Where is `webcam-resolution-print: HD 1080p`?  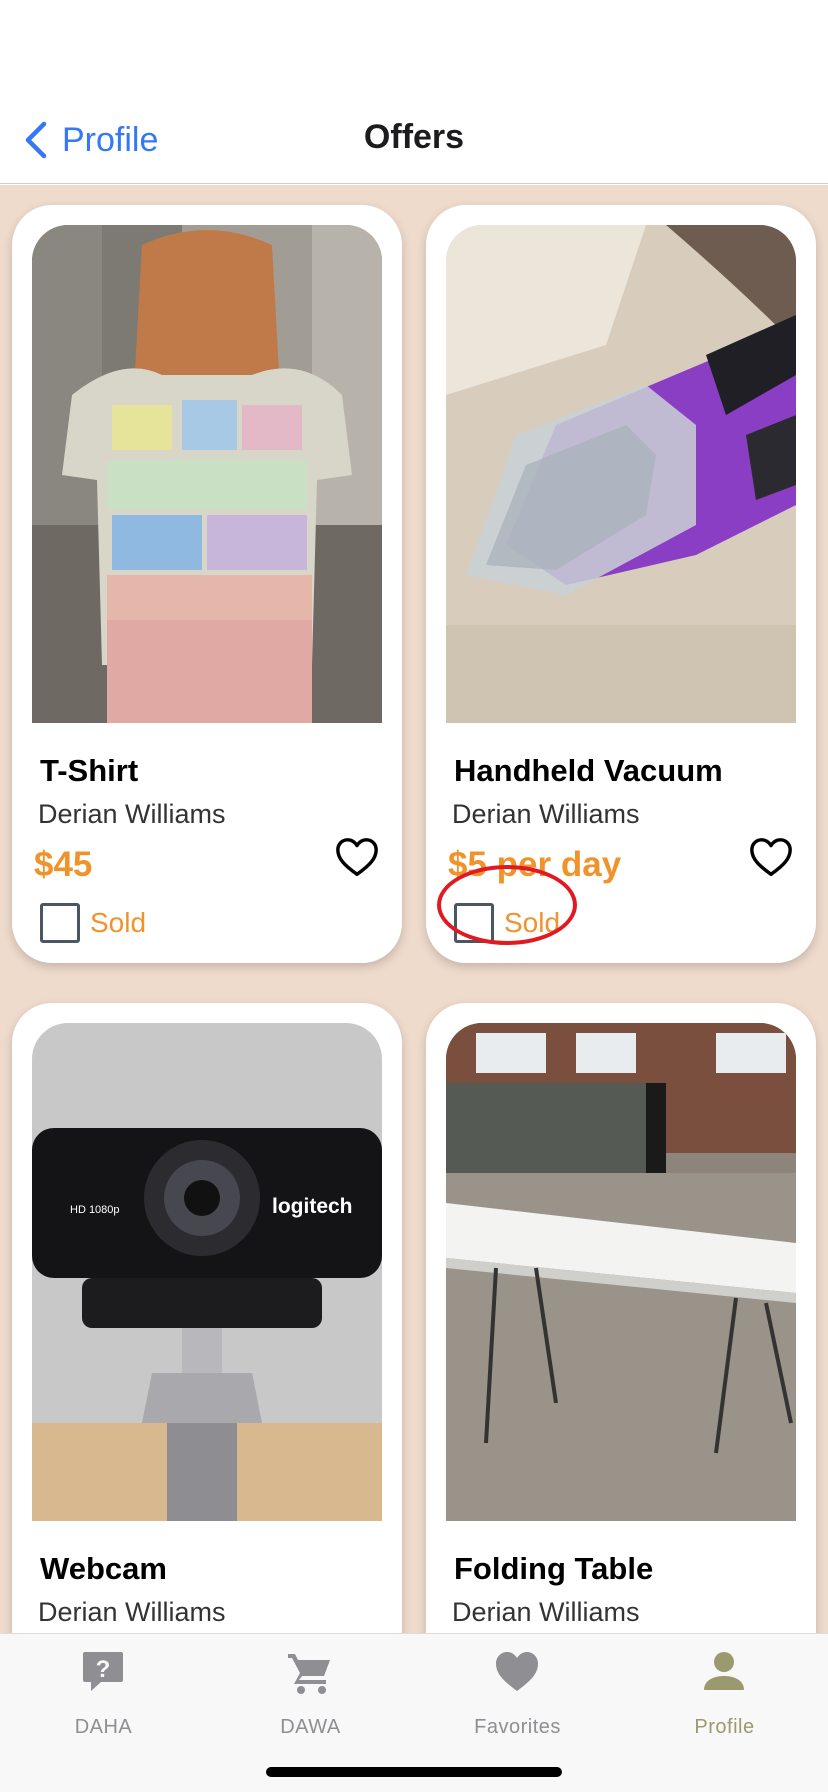
webcam-resolution-print: HD 1080p is located at coordinates (95, 1210).